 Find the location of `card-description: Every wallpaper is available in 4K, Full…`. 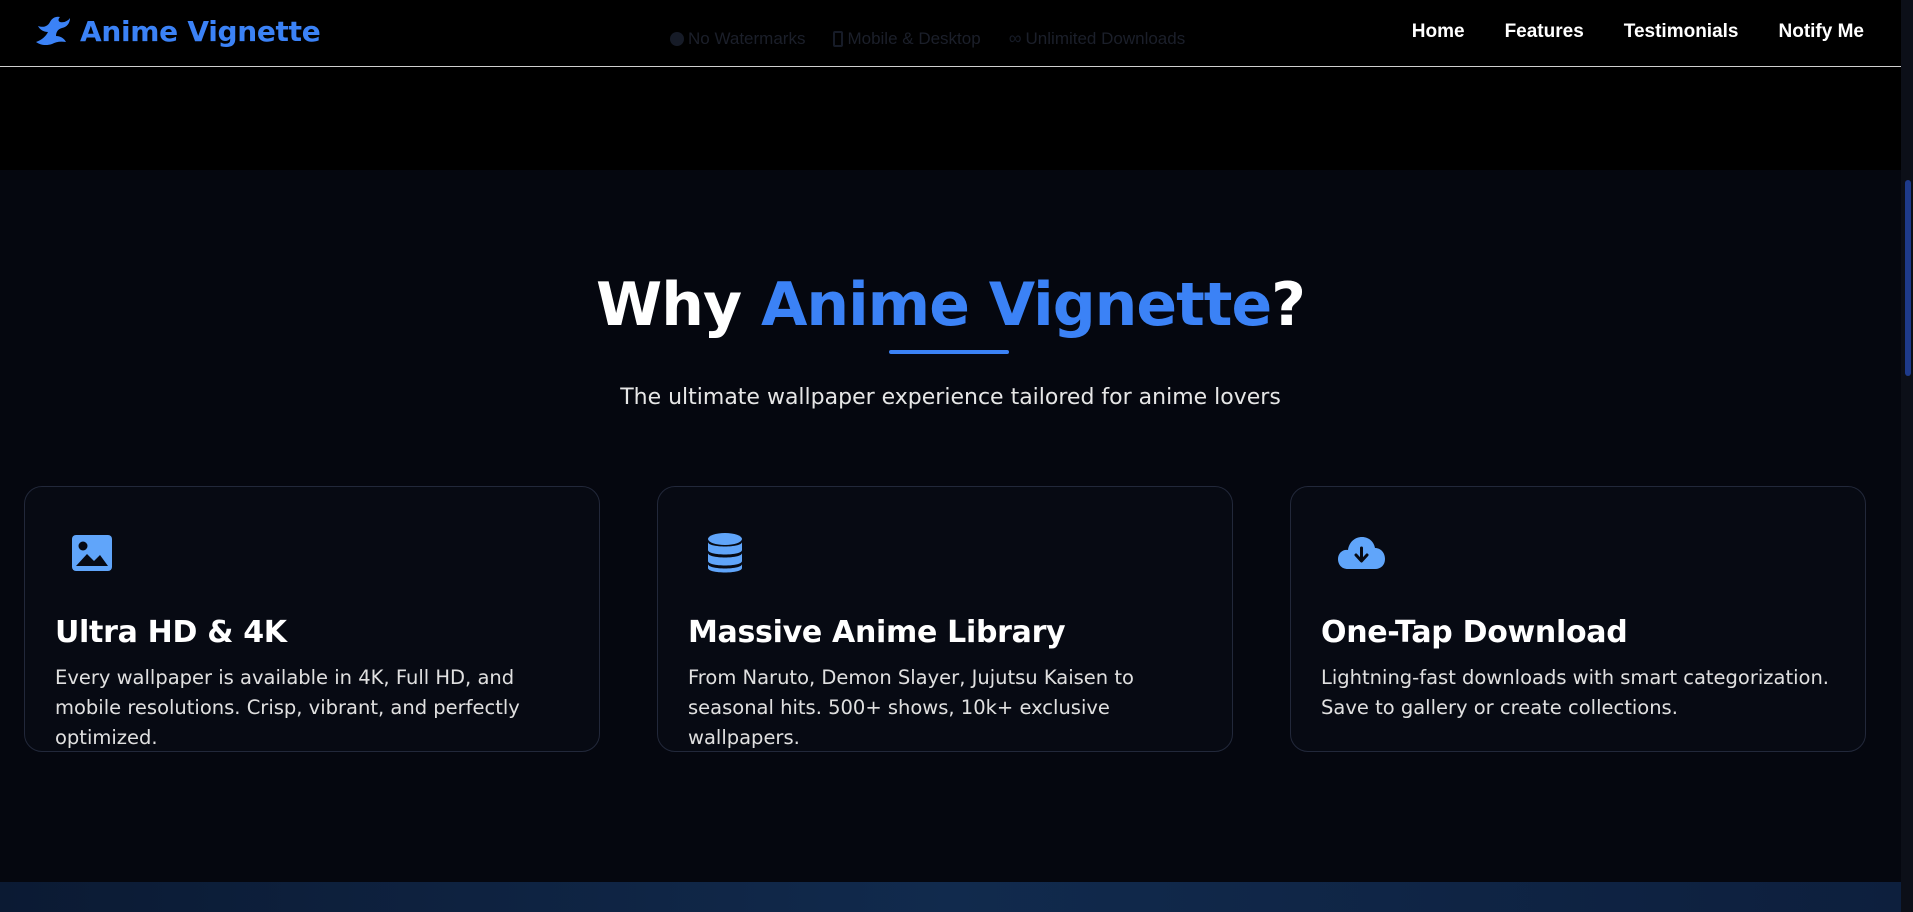

card-description: Every wallpaper is available in 4K, Full… is located at coordinates (287, 707).